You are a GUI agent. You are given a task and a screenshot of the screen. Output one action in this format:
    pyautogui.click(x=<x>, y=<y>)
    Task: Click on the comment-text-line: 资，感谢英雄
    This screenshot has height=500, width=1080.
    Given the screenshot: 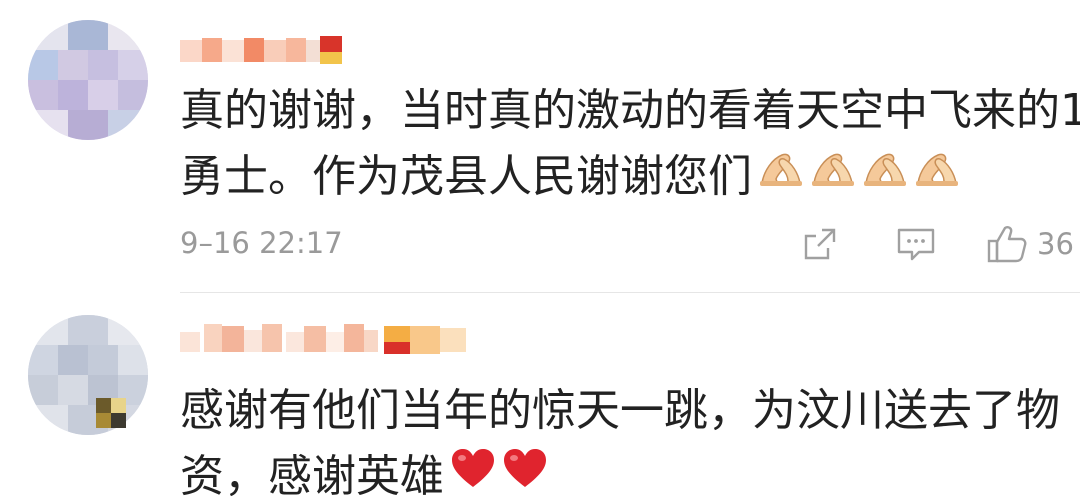 What is the action you would take?
    pyautogui.click(x=630, y=472)
    